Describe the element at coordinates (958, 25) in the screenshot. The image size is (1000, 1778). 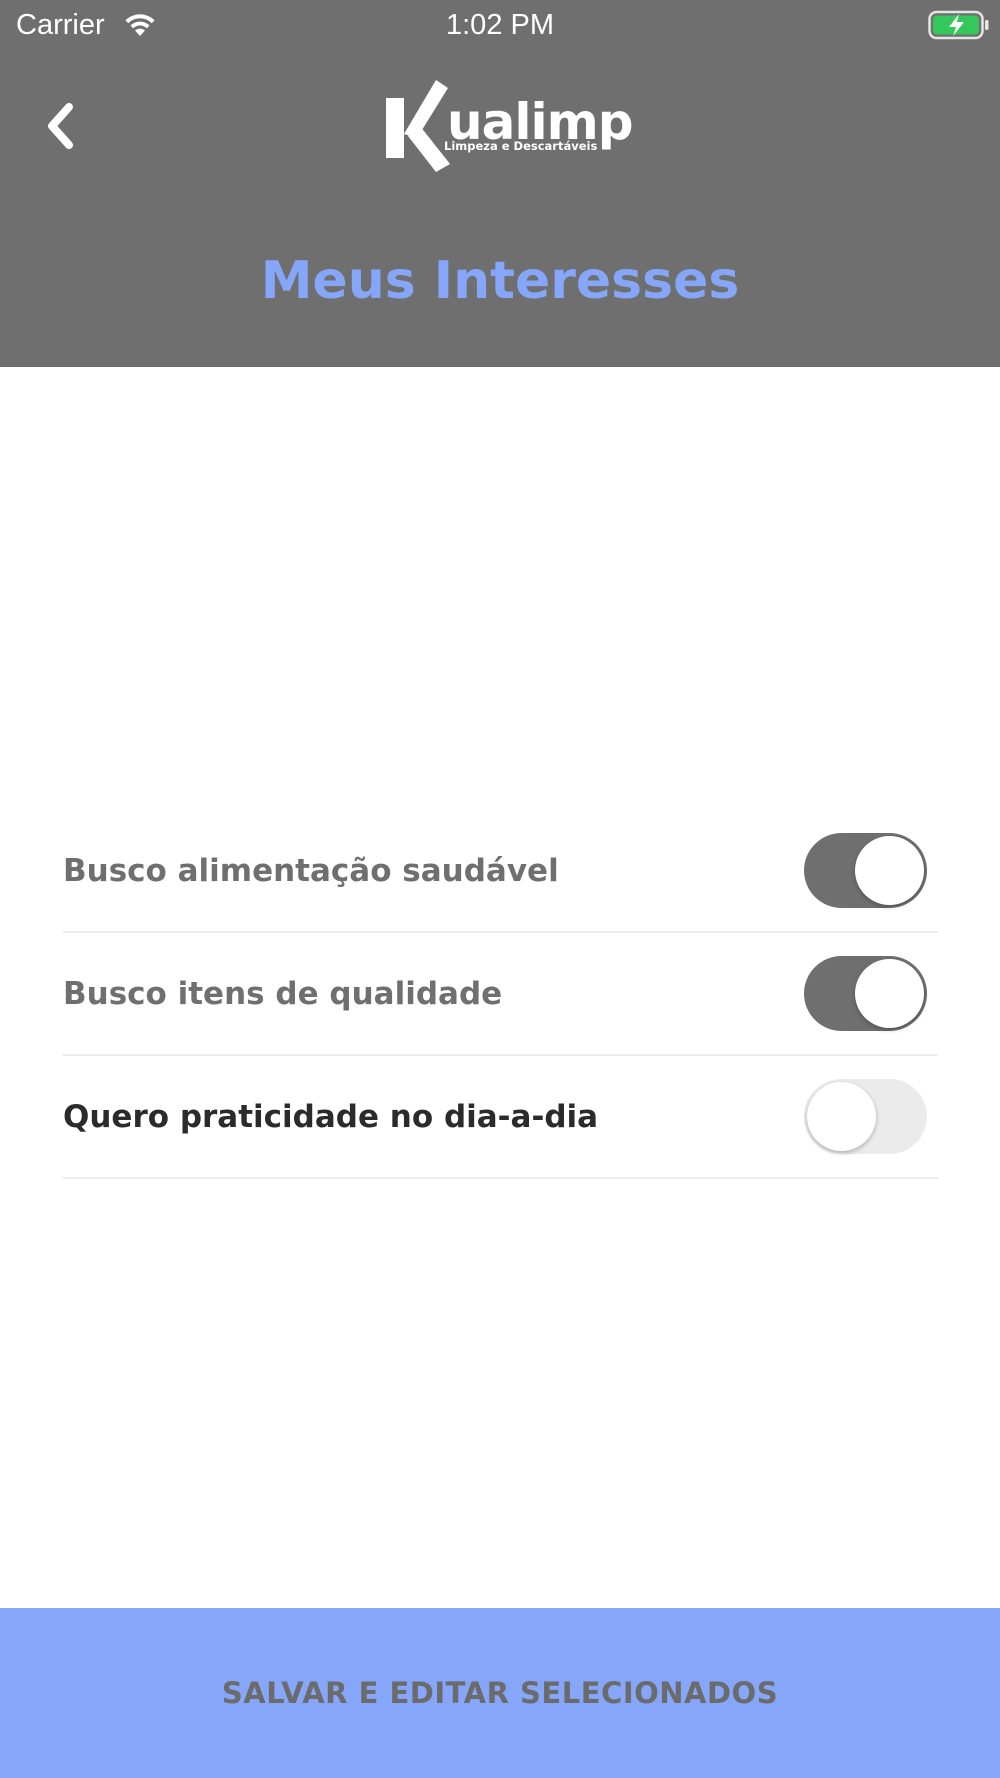
I see `battery-charging-icon` at that location.